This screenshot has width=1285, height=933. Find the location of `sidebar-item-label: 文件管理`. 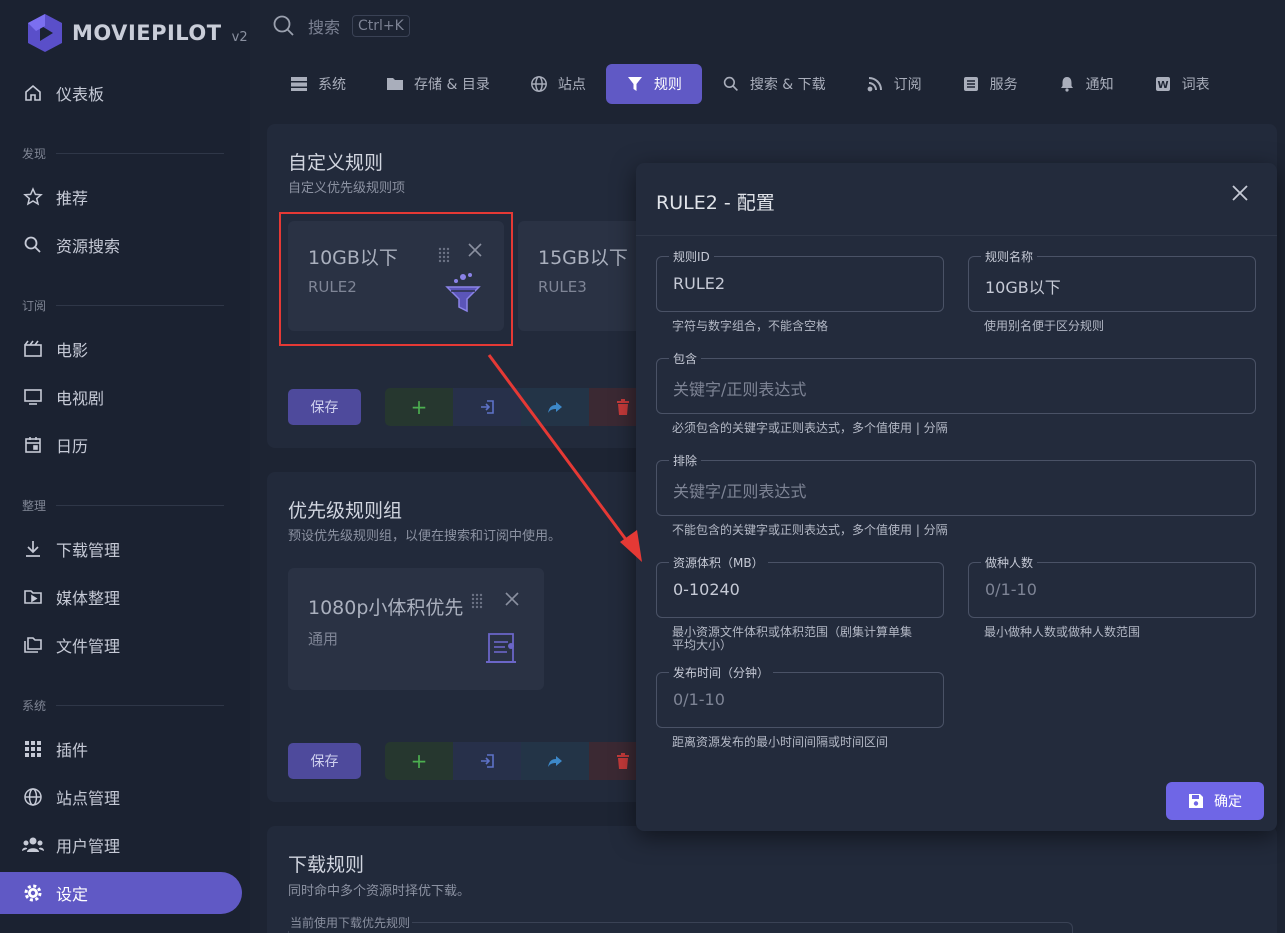

sidebar-item-label: 文件管理 is located at coordinates (88, 646).